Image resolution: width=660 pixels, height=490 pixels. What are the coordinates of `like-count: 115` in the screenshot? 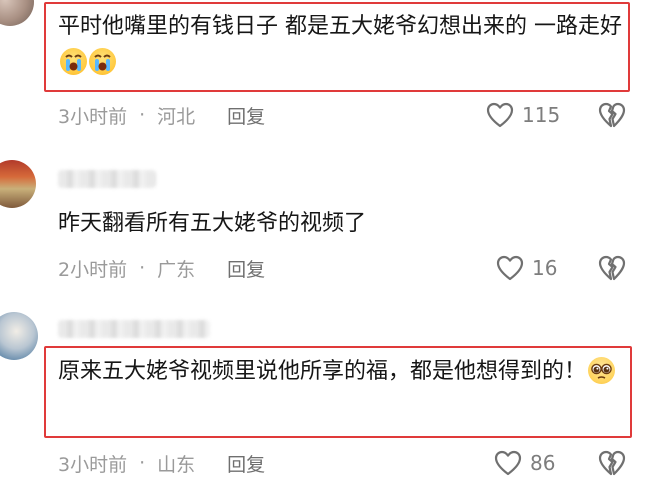 It's located at (541, 115).